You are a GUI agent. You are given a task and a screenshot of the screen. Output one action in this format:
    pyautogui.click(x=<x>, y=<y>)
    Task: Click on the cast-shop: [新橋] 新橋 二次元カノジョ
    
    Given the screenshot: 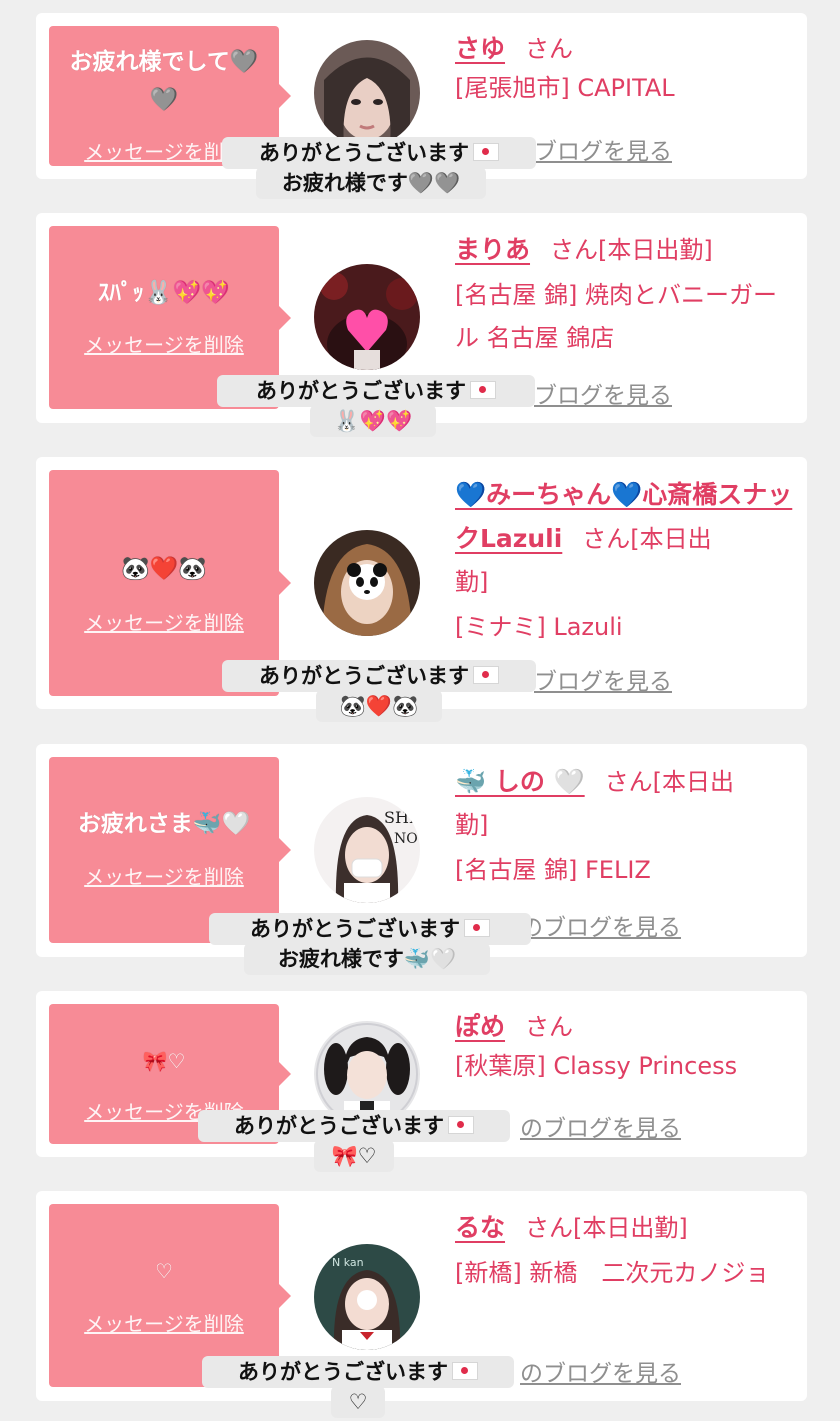 What is the action you would take?
    pyautogui.click(x=612, y=1273)
    